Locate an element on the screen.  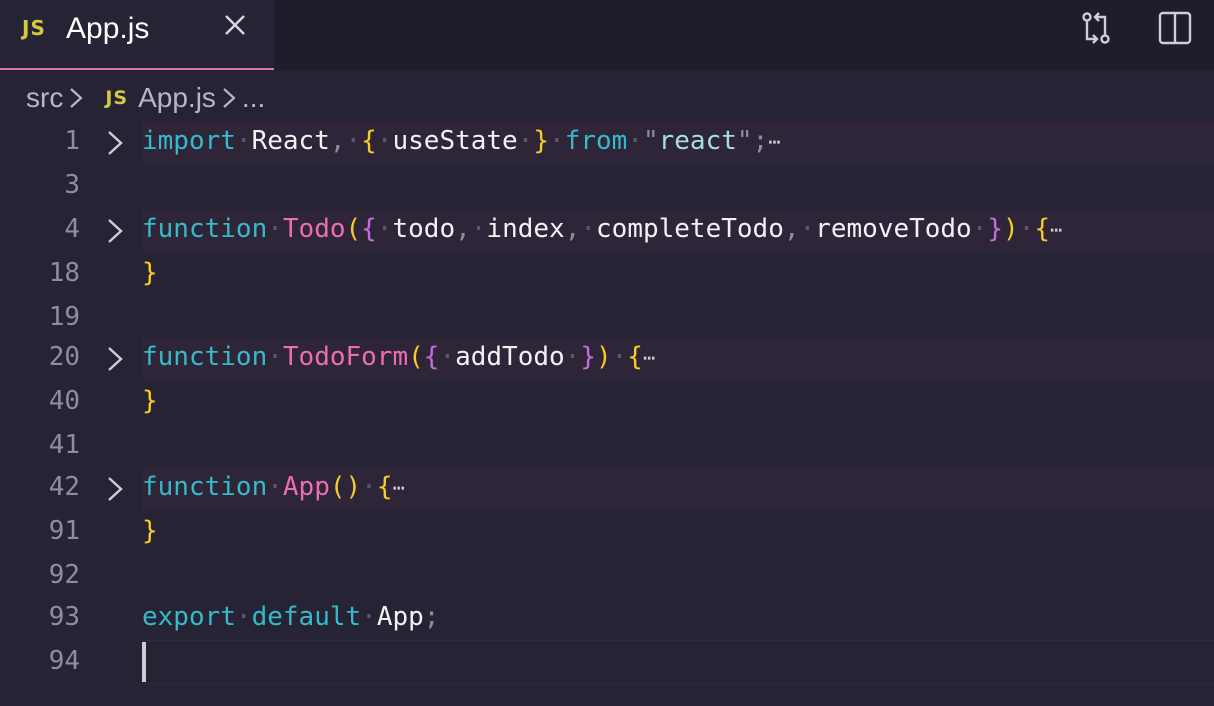
tab-app-js: JS App.js is located at coordinates (137, 35).